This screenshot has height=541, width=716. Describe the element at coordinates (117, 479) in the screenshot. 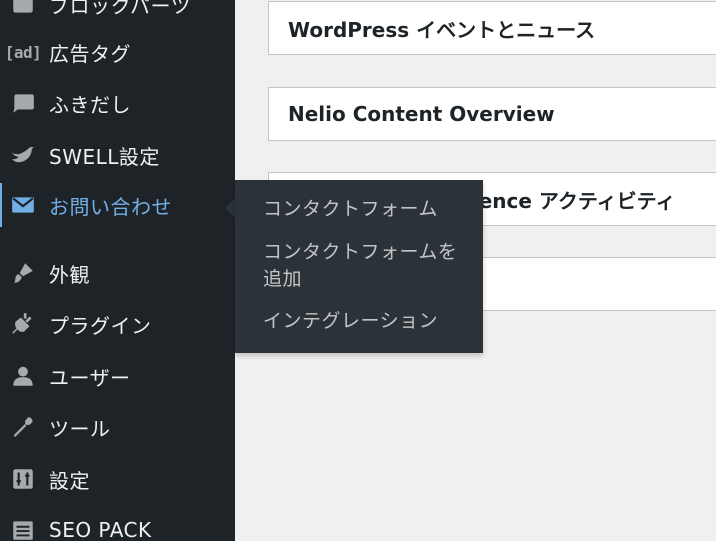

I see `sidebar-item-settings: 設定` at that location.